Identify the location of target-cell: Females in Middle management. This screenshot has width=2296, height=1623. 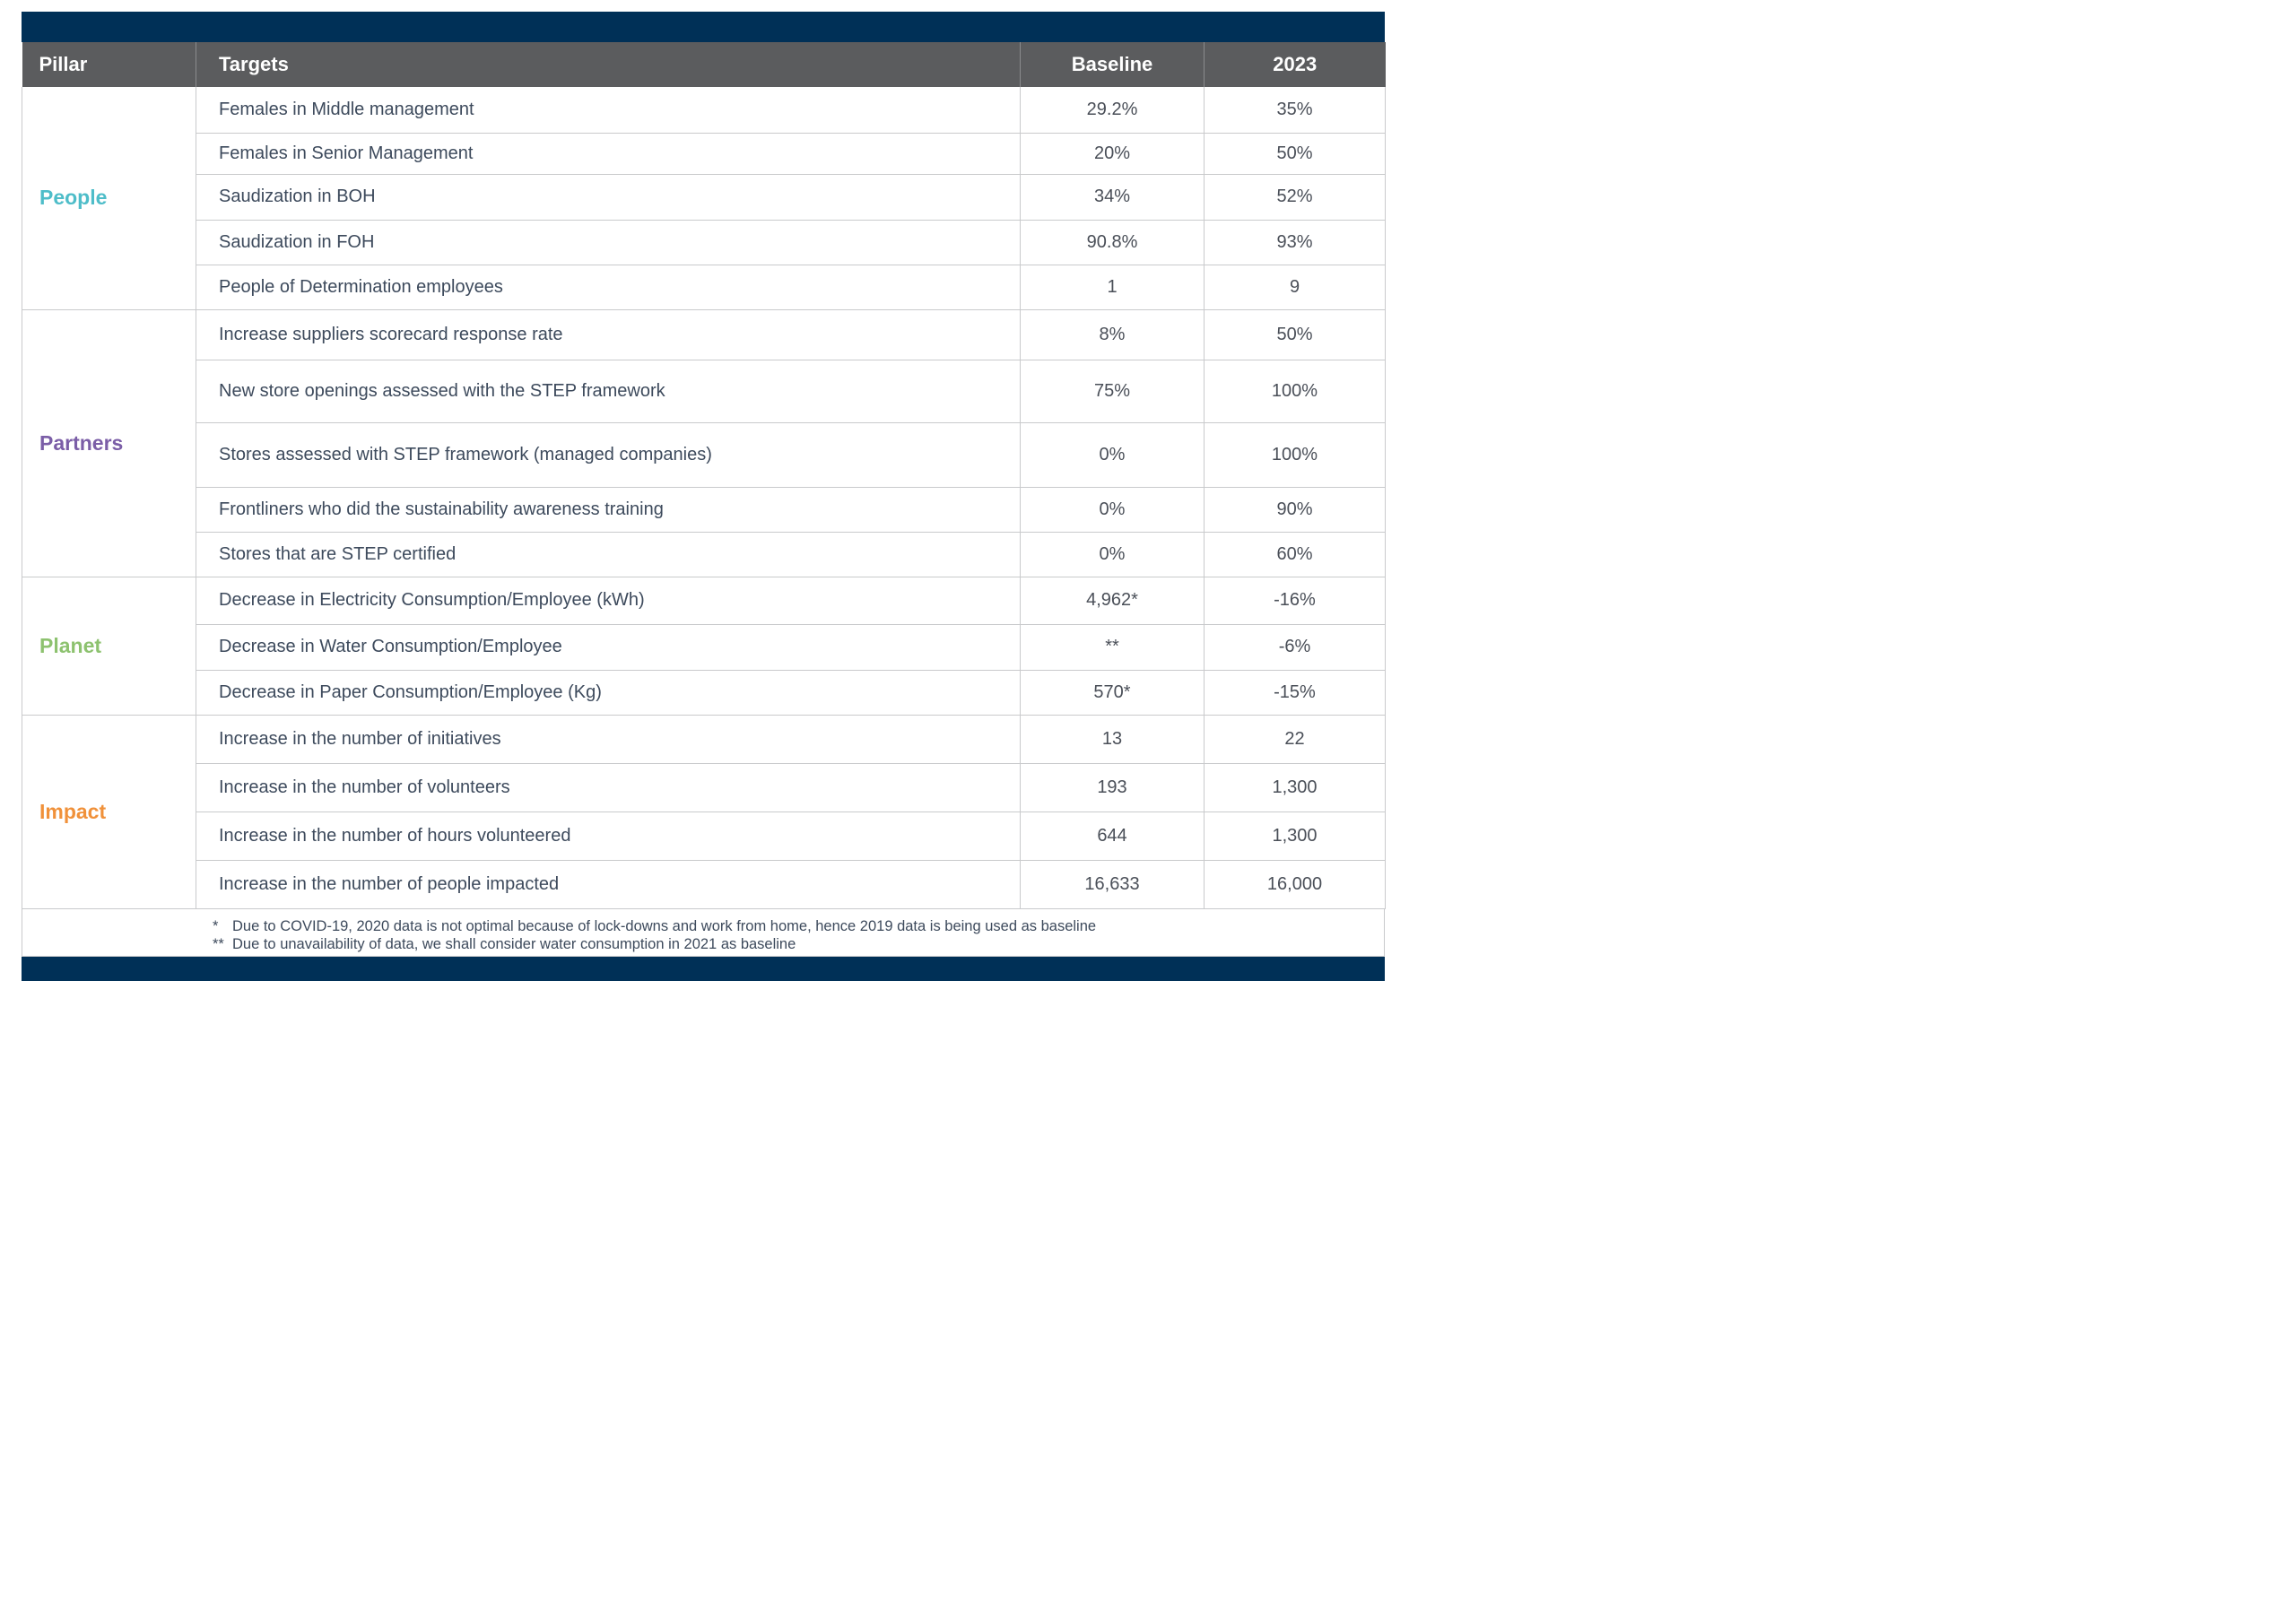
(608, 110).